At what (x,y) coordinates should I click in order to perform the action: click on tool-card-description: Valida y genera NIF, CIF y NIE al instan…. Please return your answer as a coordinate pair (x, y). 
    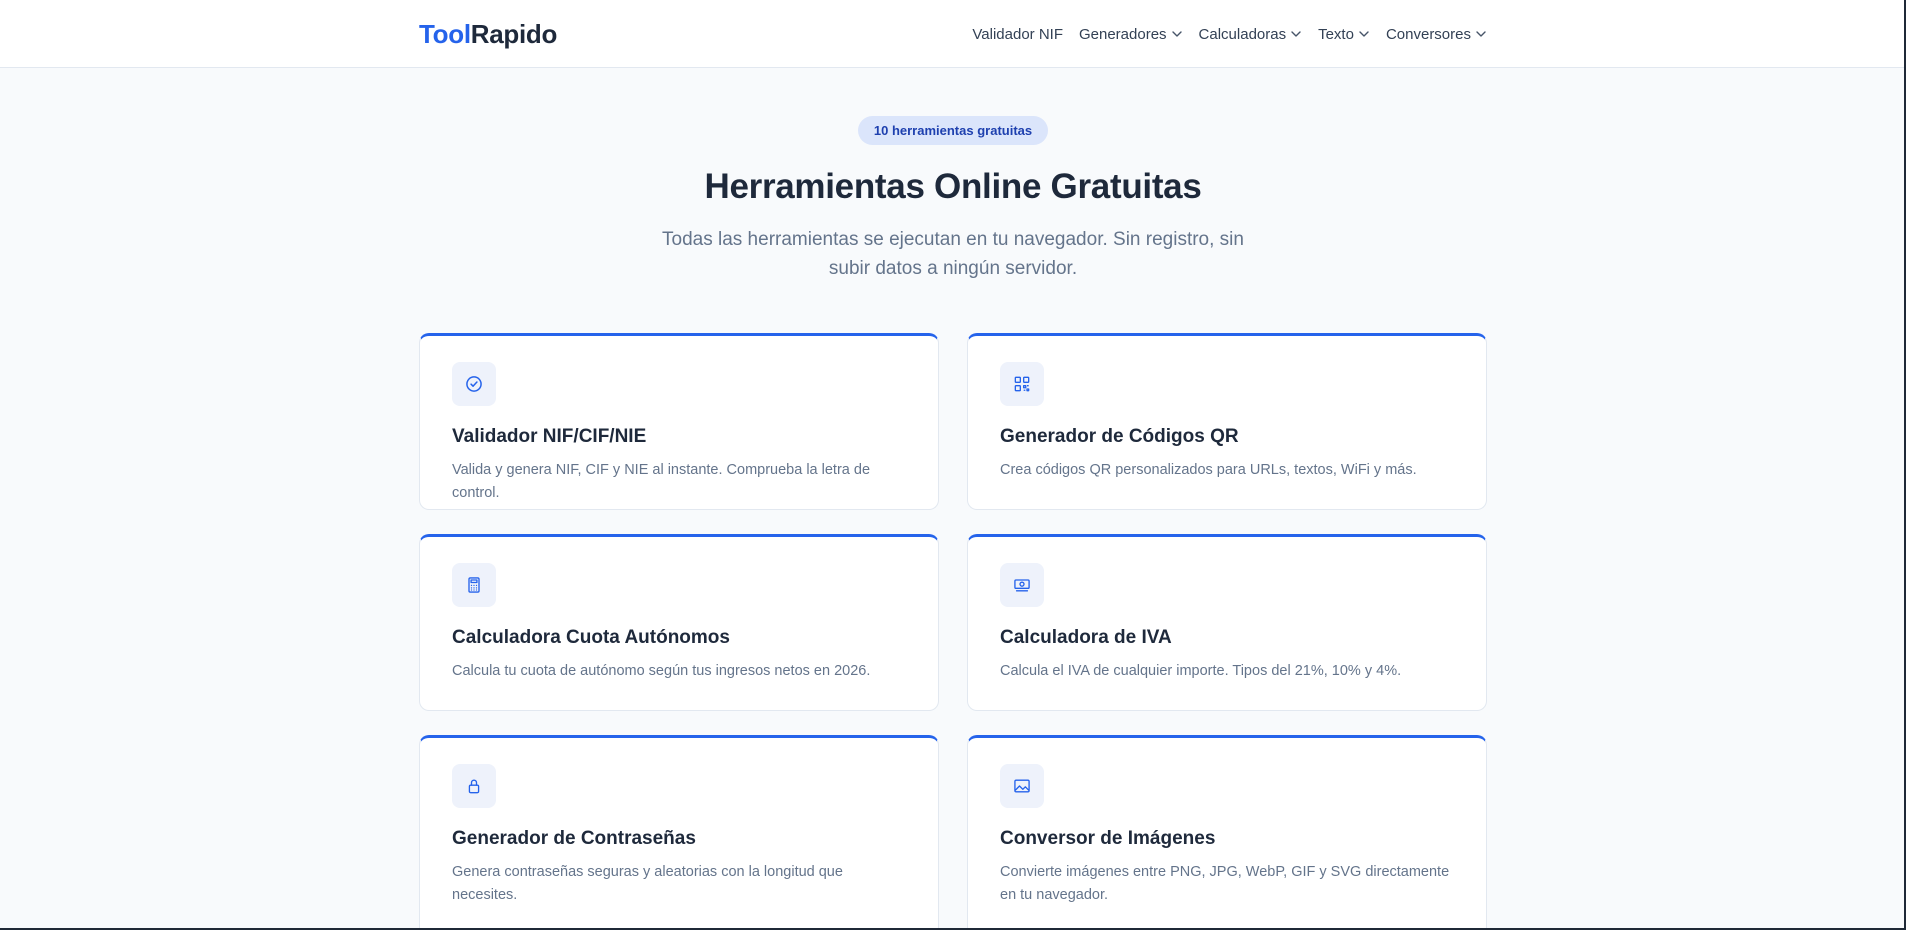
    Looking at the image, I should click on (661, 481).